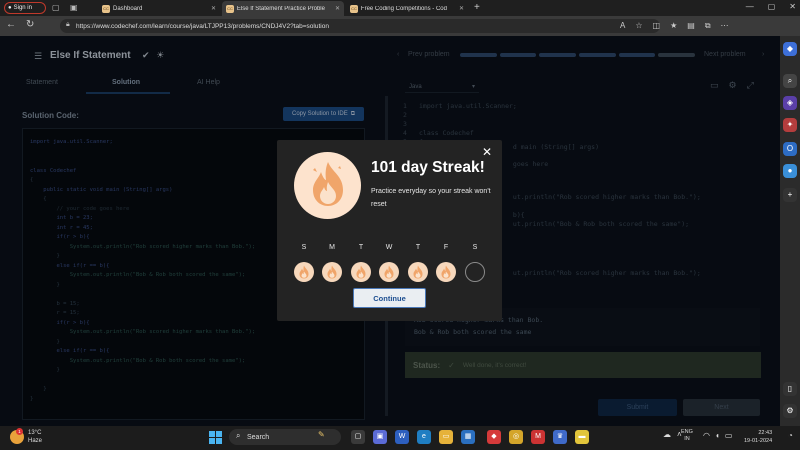 The width and height of the screenshot is (800, 450). Describe the element at coordinates (446, 437) in the screenshot. I see `file-explorer-icon: ▭` at that location.